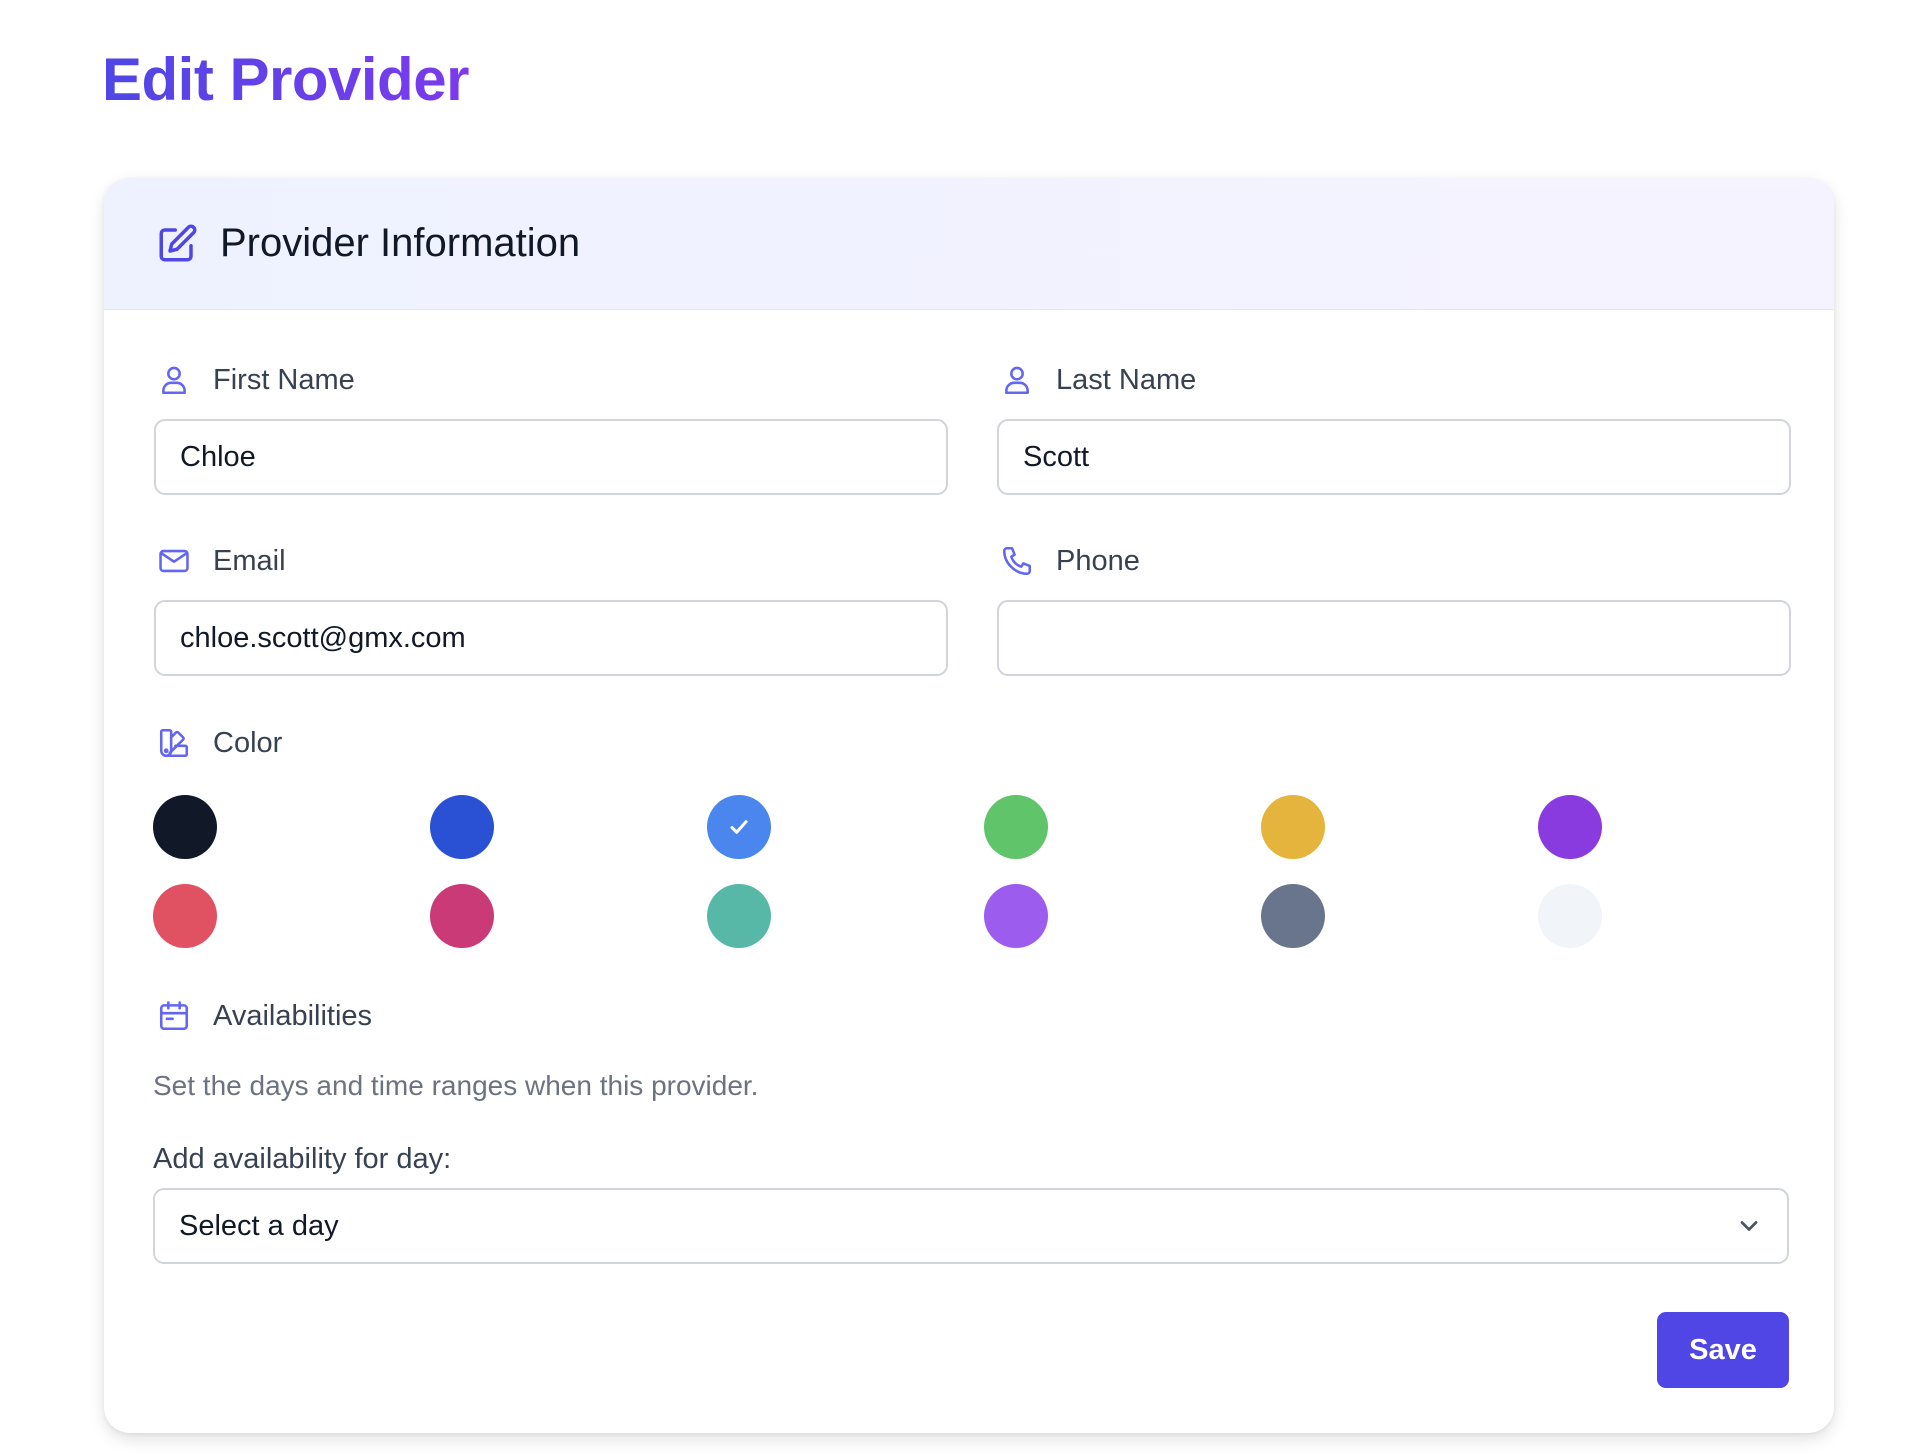 Image resolution: width=1926 pixels, height=1456 pixels. I want to click on first-name-label: First Name, so click(256, 380).